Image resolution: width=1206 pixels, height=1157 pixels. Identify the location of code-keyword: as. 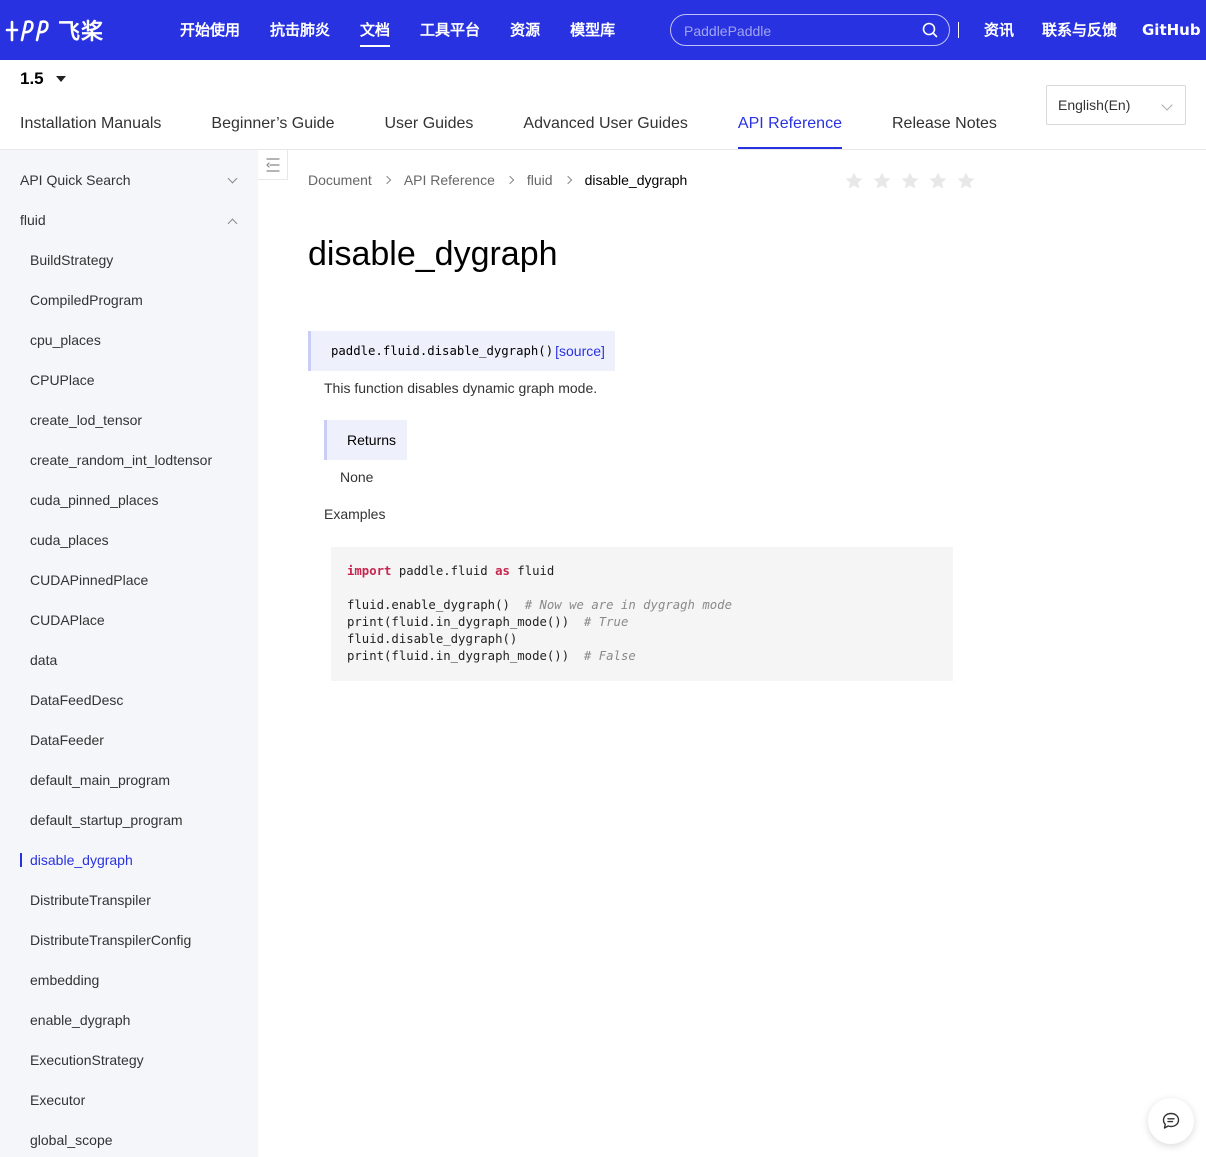
(502, 571).